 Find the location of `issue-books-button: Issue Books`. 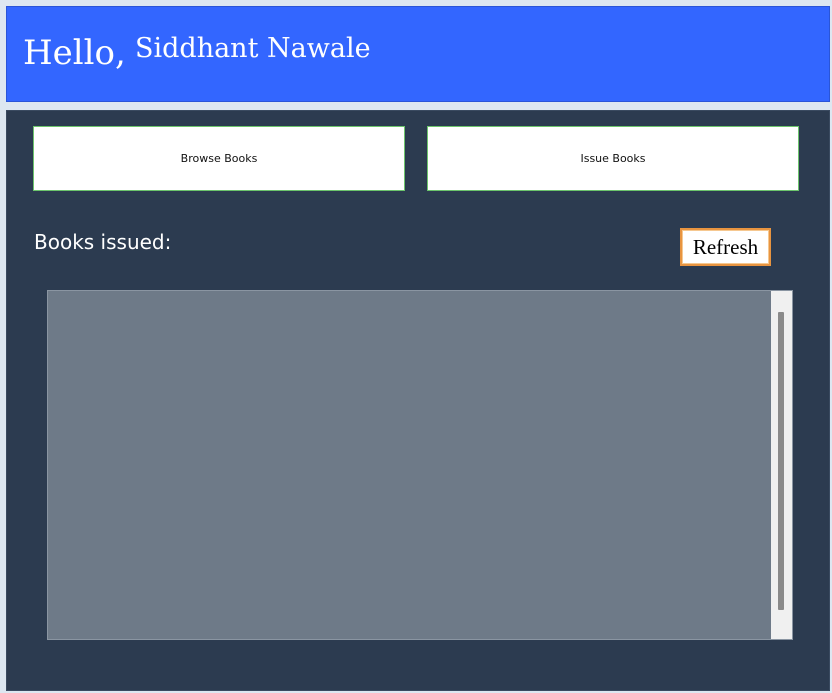

issue-books-button: Issue Books is located at coordinates (613, 158).